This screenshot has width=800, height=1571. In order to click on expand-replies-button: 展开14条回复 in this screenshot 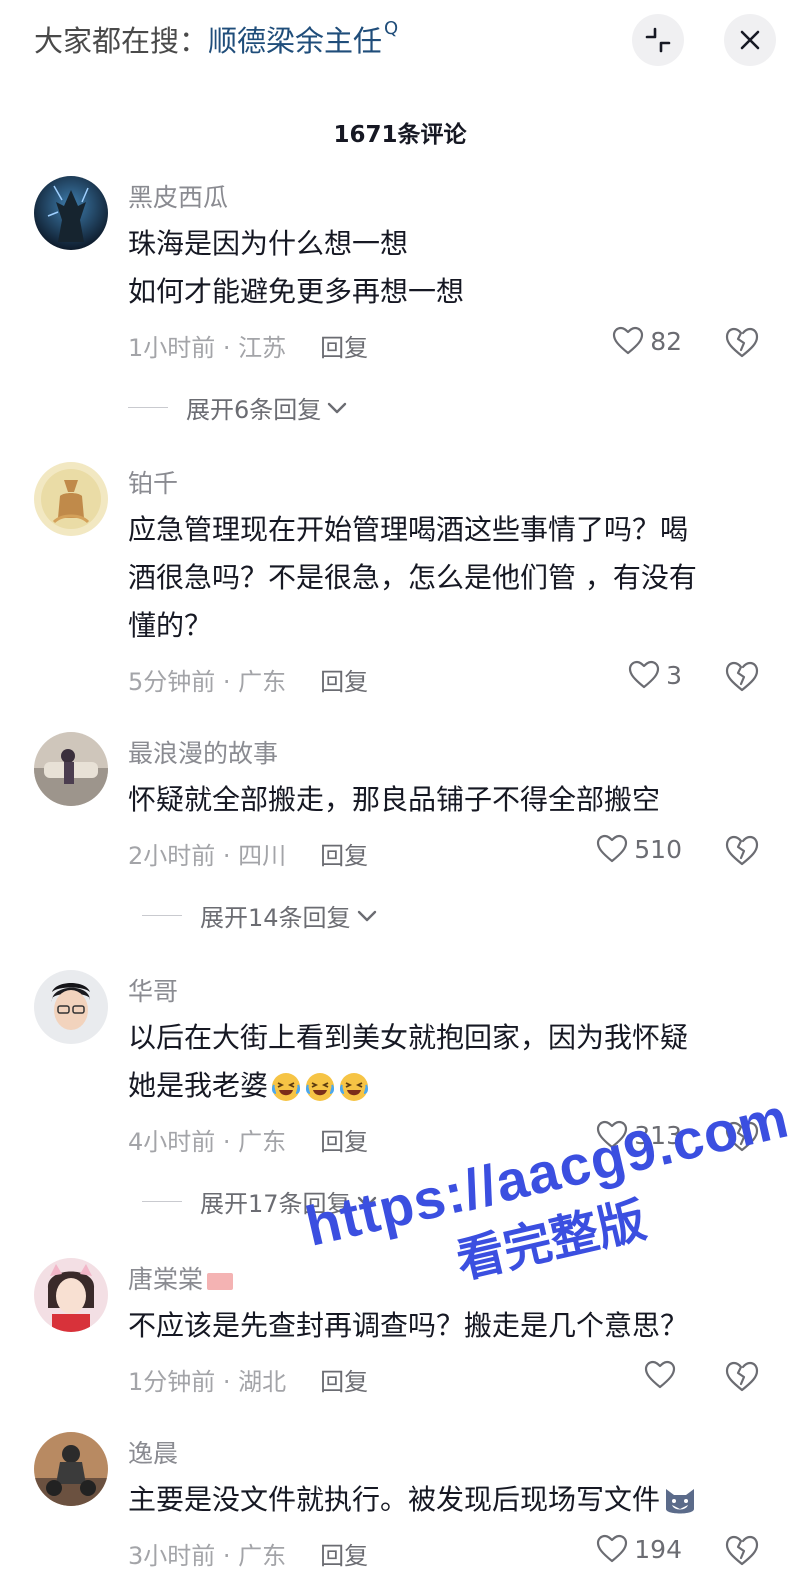, I will do `click(259, 915)`.